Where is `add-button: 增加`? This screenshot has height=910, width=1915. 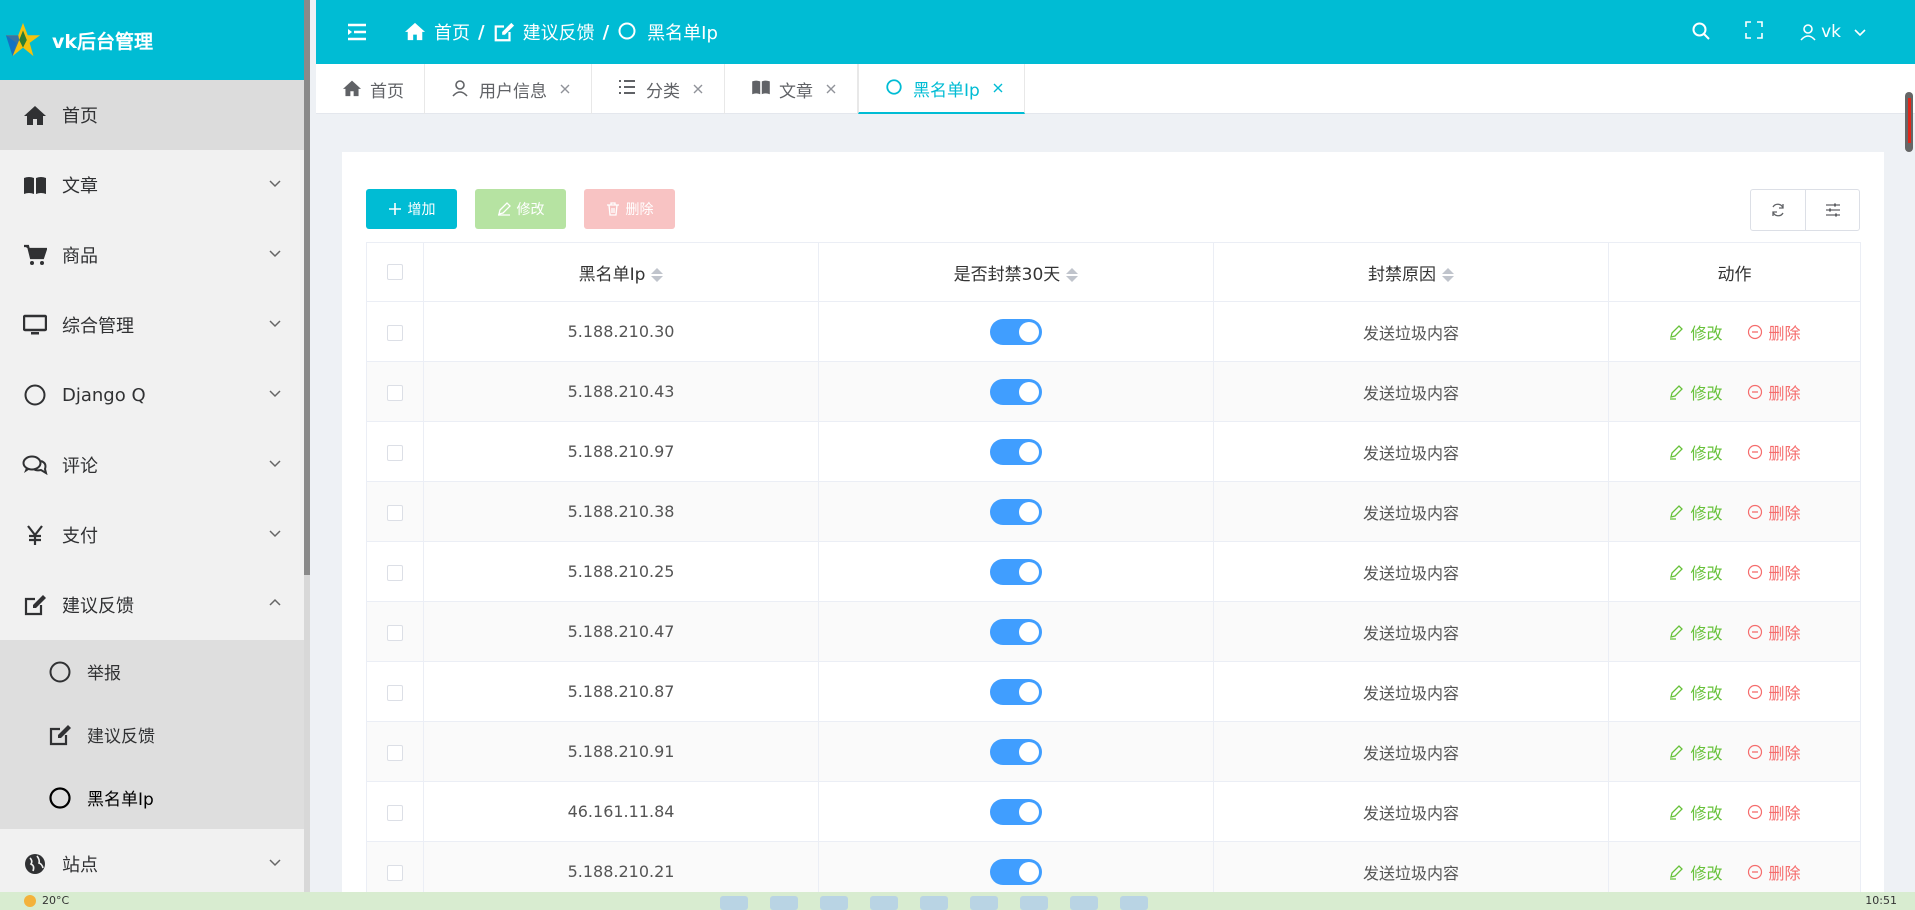
add-button: 增加 is located at coordinates (411, 209).